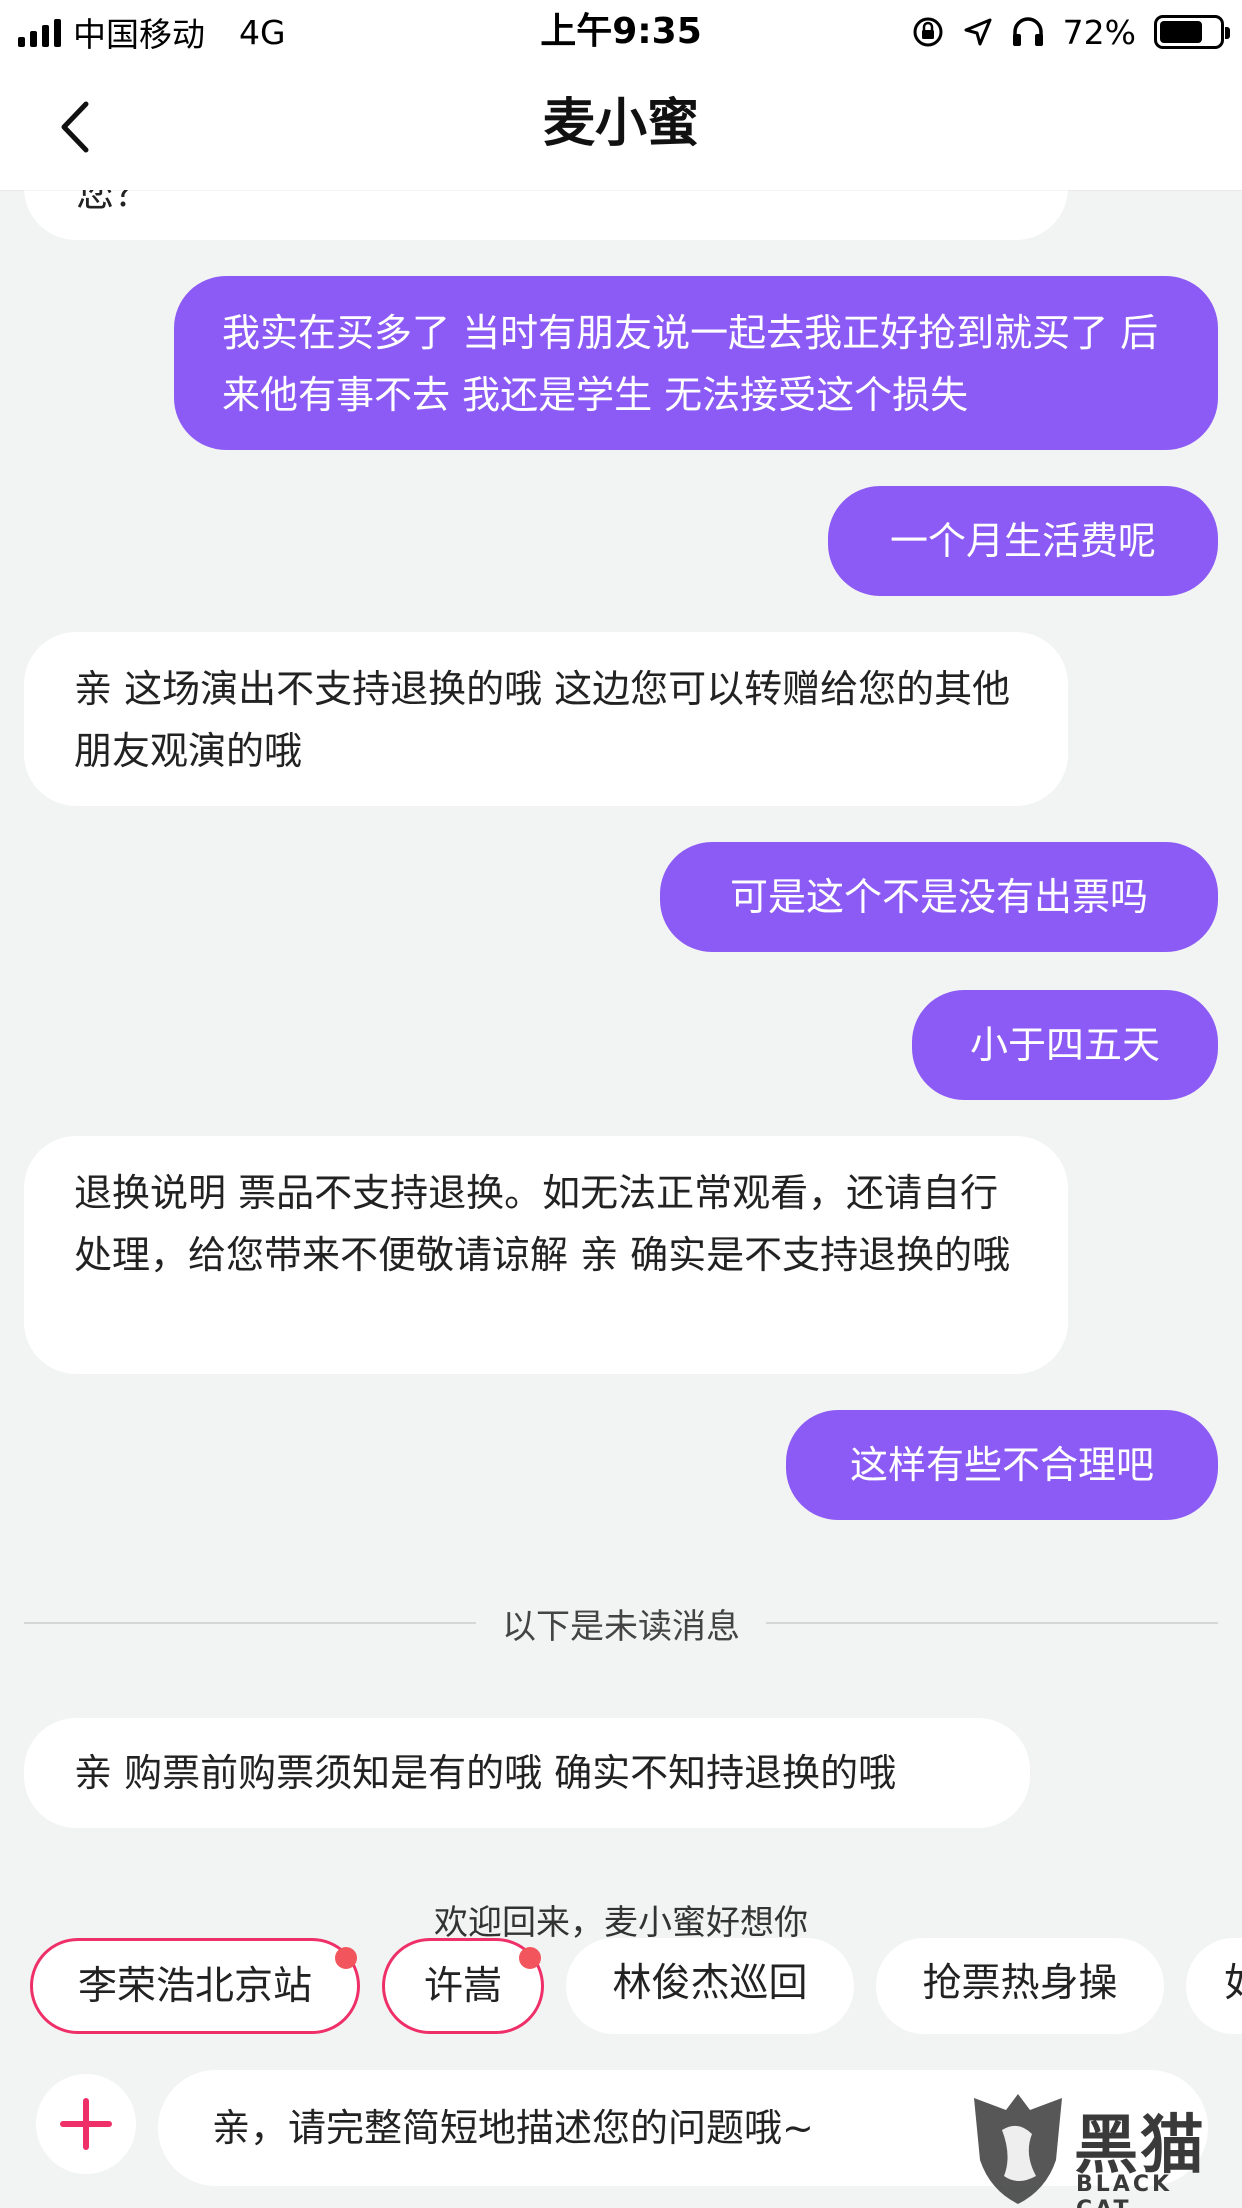 The image size is (1242, 2208). I want to click on page-title: 麦小蜜, so click(620, 124).